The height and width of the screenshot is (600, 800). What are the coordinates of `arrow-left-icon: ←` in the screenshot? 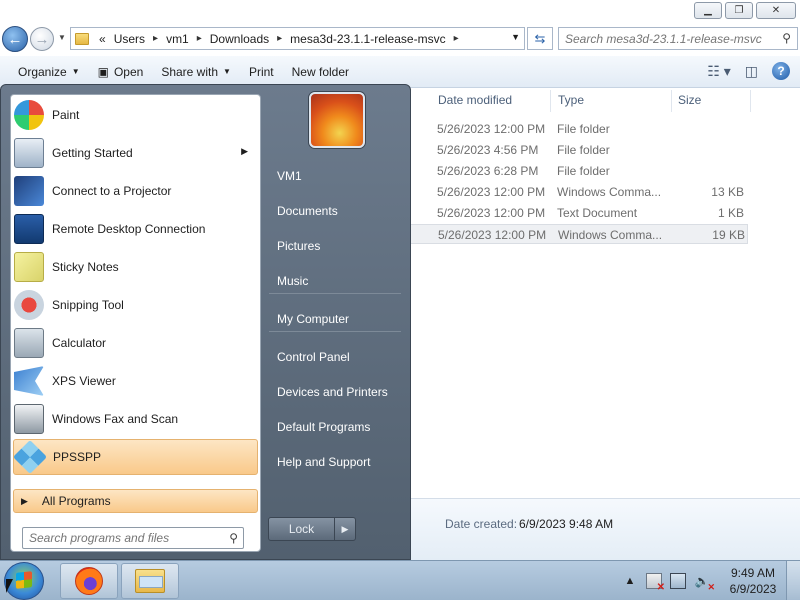 It's located at (15, 39).